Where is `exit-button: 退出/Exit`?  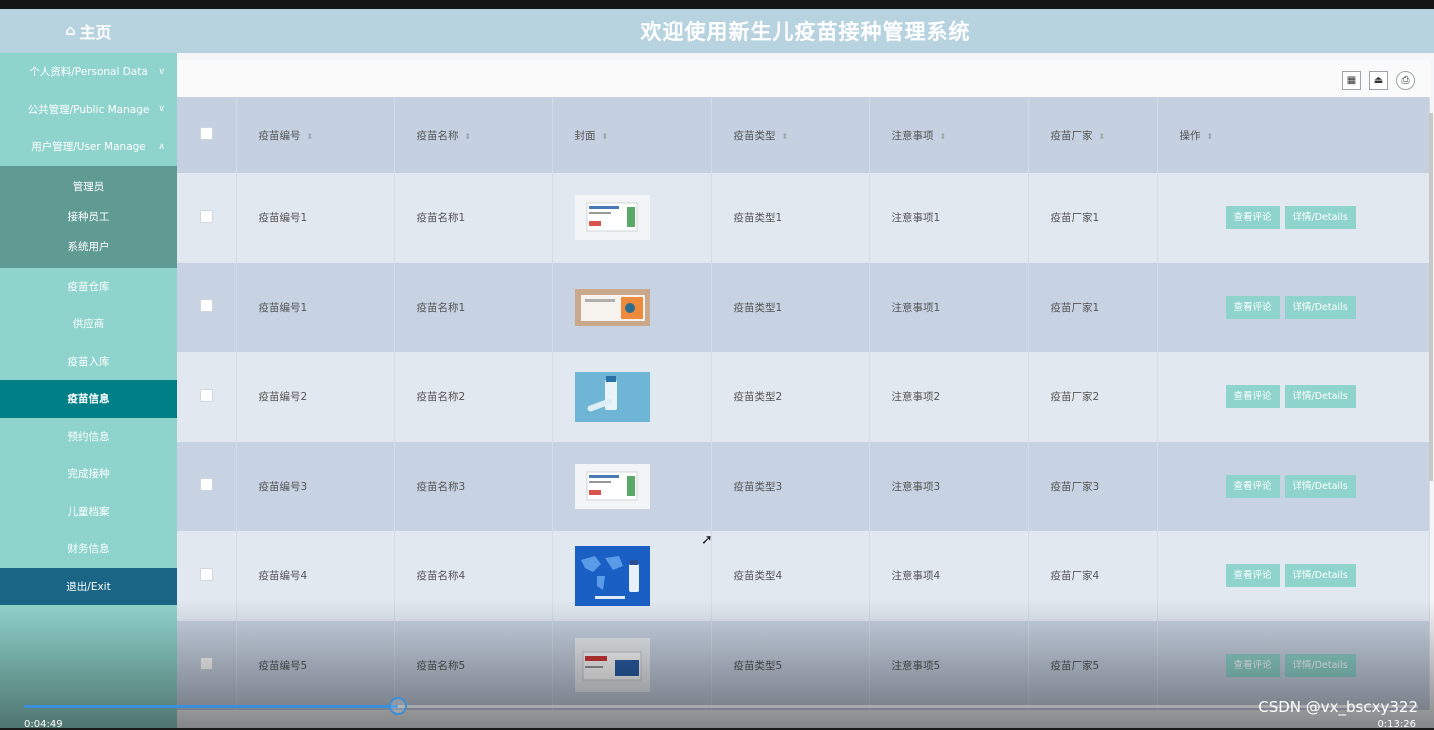
exit-button: 退出/Exit is located at coordinates (88, 586).